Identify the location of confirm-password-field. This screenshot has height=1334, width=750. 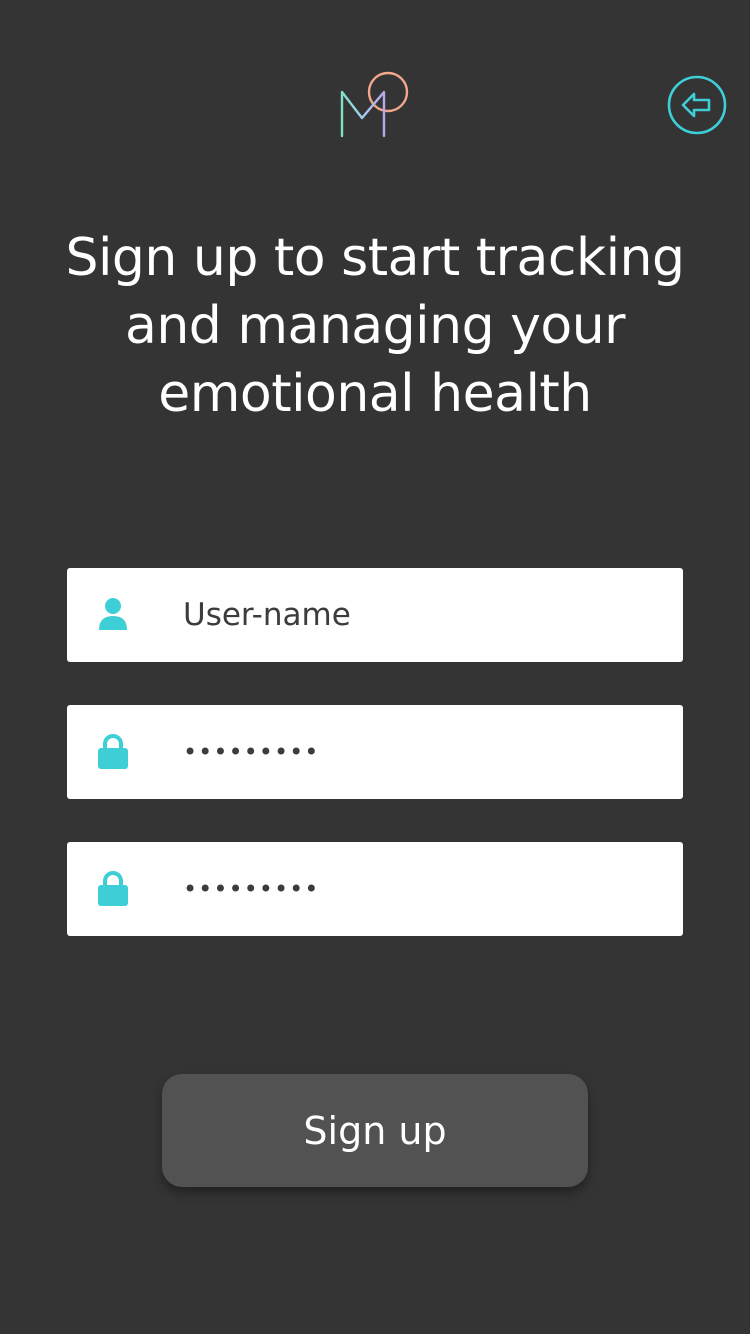
(375, 889).